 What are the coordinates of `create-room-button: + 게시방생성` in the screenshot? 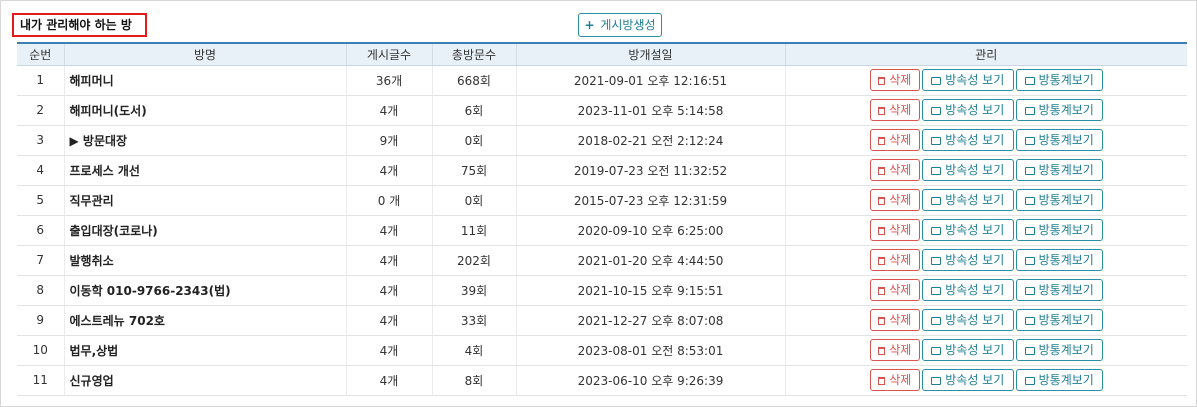 It's located at (620, 25).